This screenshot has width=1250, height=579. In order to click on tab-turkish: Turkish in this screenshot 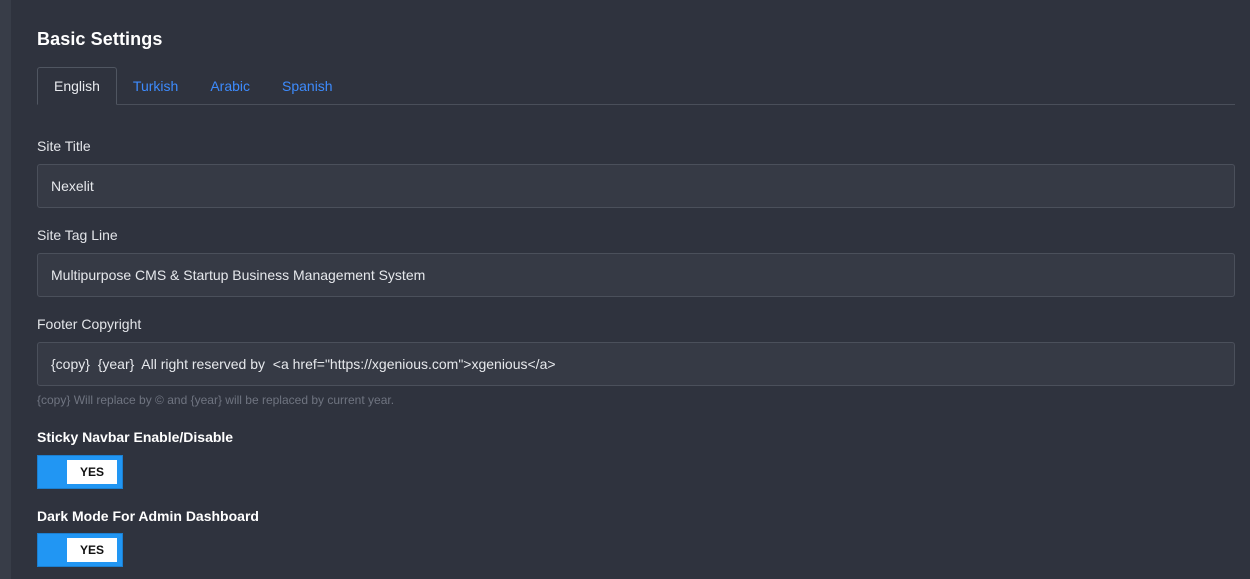, I will do `click(155, 85)`.